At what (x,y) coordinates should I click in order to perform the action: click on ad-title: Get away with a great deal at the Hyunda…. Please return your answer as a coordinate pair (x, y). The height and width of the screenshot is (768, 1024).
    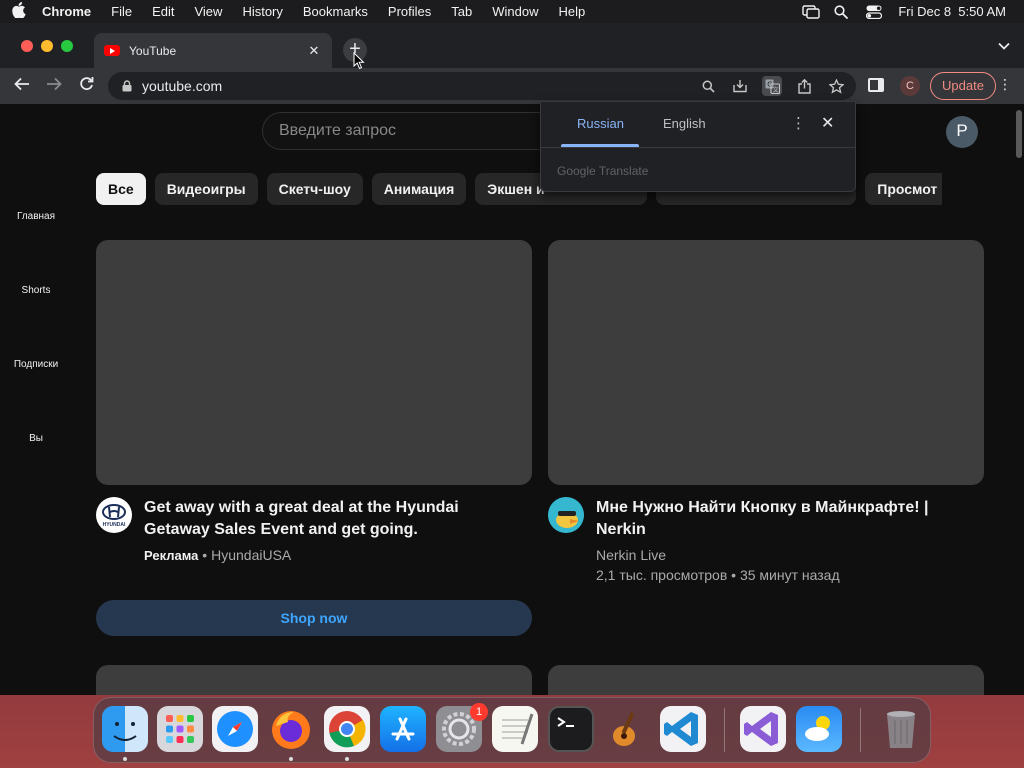
    Looking at the image, I should click on (334, 519).